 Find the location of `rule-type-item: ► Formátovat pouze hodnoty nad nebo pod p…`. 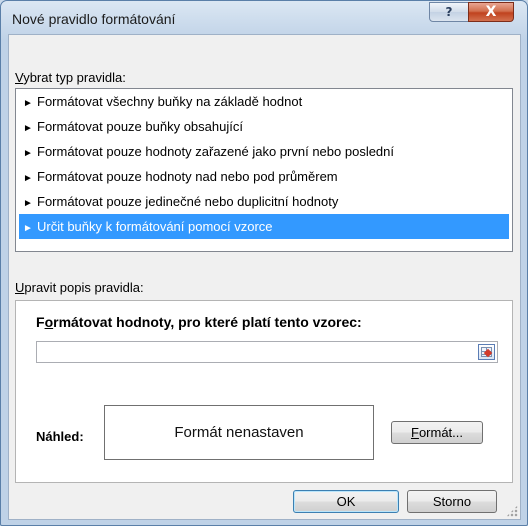

rule-type-item: ► Formátovat pouze hodnoty nad nebo pod p… is located at coordinates (264, 176).